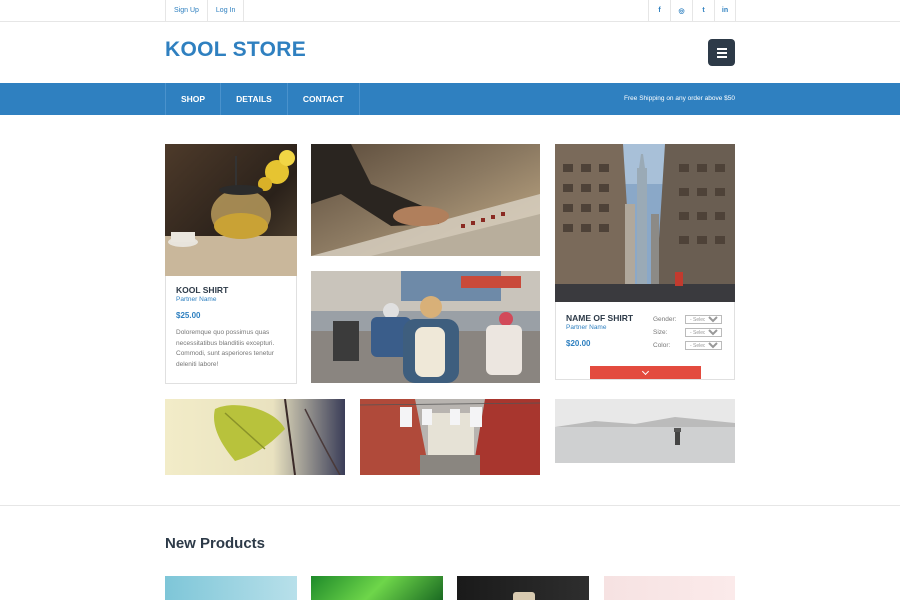  Describe the element at coordinates (665, 319) in the screenshot. I see `gender-label: Gender:` at that location.